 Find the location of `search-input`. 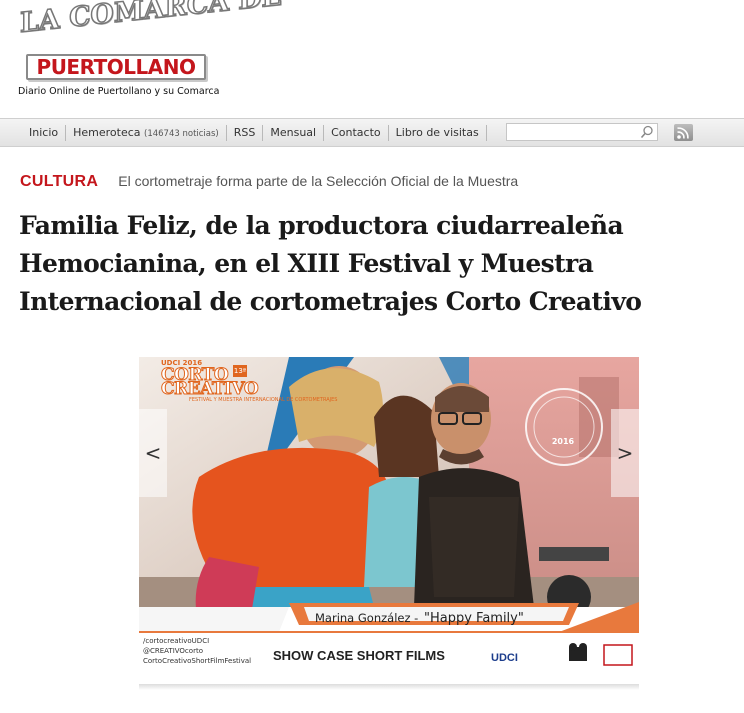

search-input is located at coordinates (571, 136).